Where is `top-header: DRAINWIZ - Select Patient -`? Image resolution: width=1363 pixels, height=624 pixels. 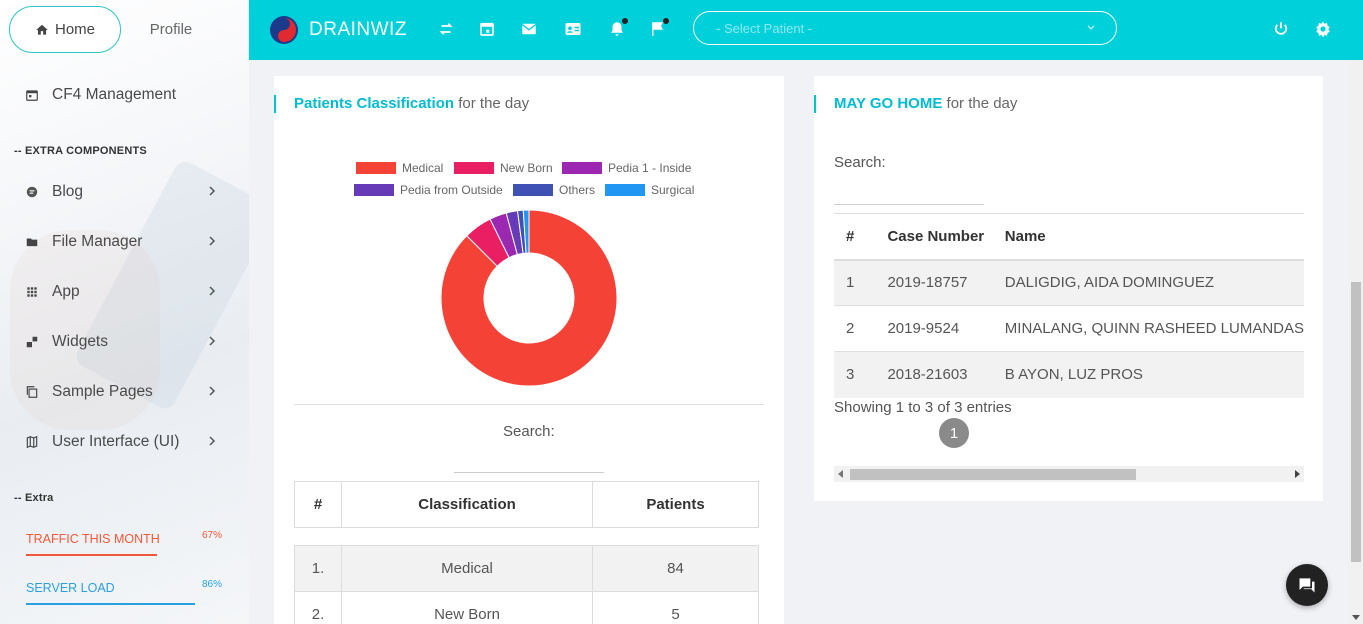
top-header: DRAINWIZ - Select Patient - is located at coordinates (806, 30).